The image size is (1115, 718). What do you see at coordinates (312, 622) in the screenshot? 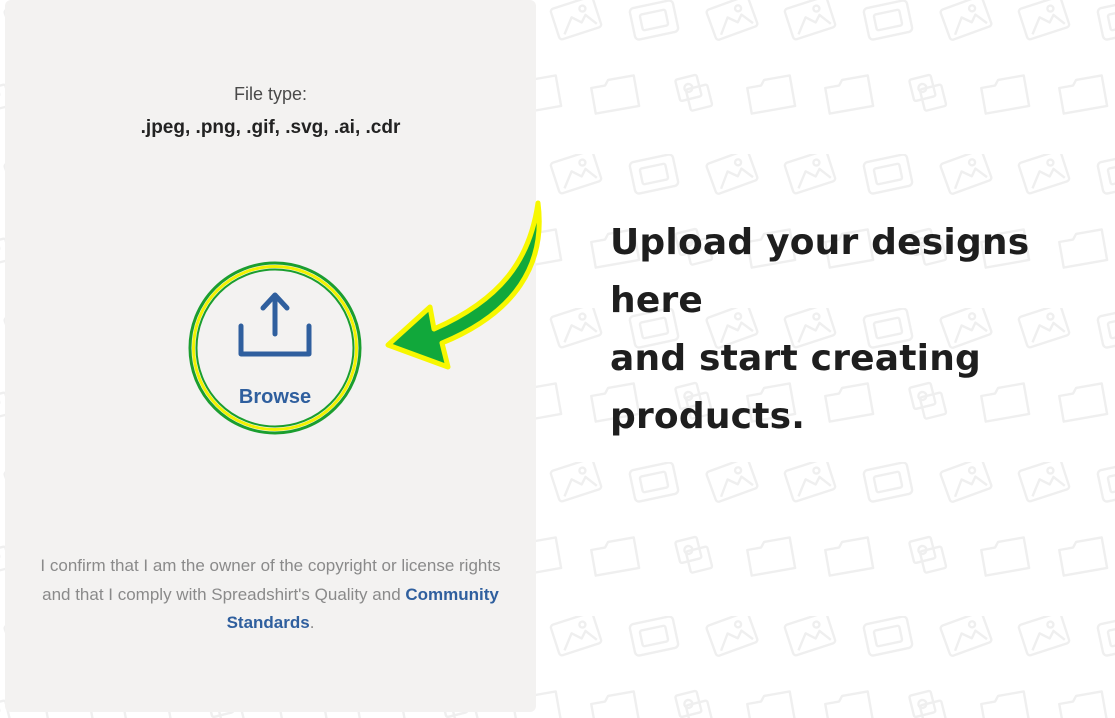
I see `confirmation-period: .` at bounding box center [312, 622].